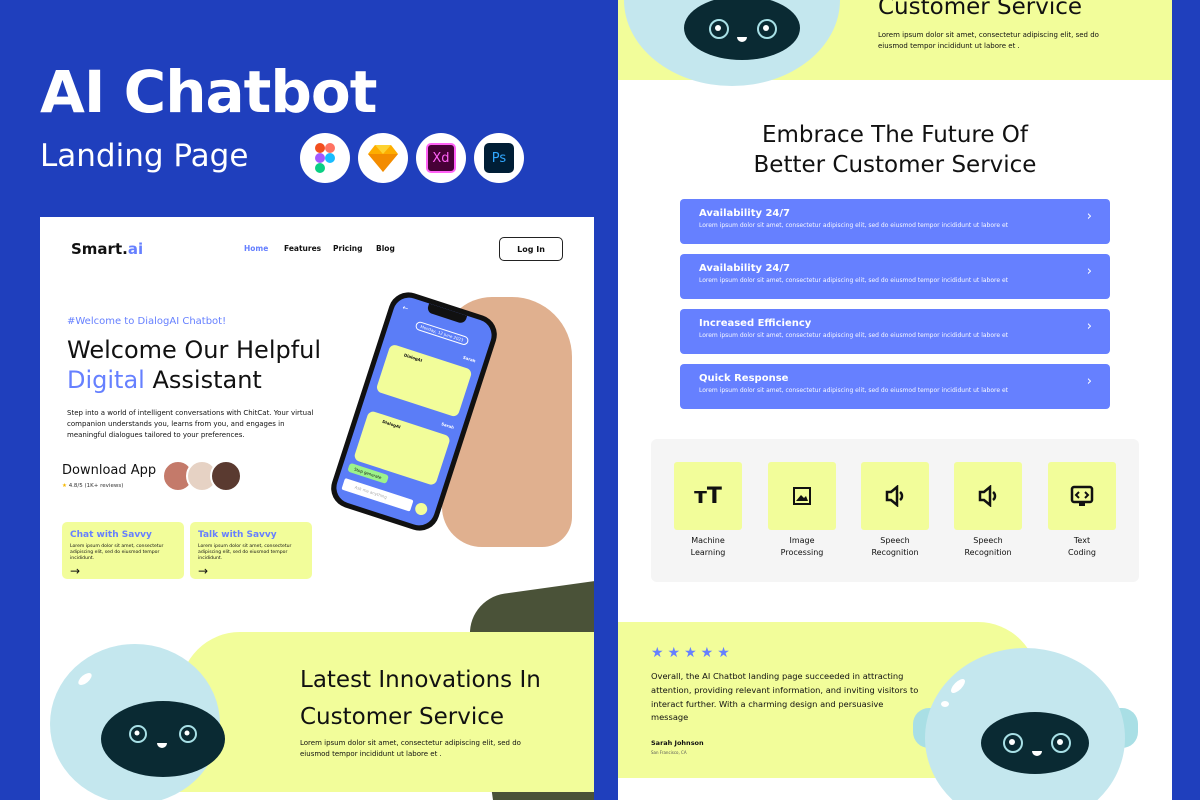 This screenshot has width=1200, height=800. Describe the element at coordinates (208, 92) in the screenshot. I see `promo-title: AI Chatbot` at that location.